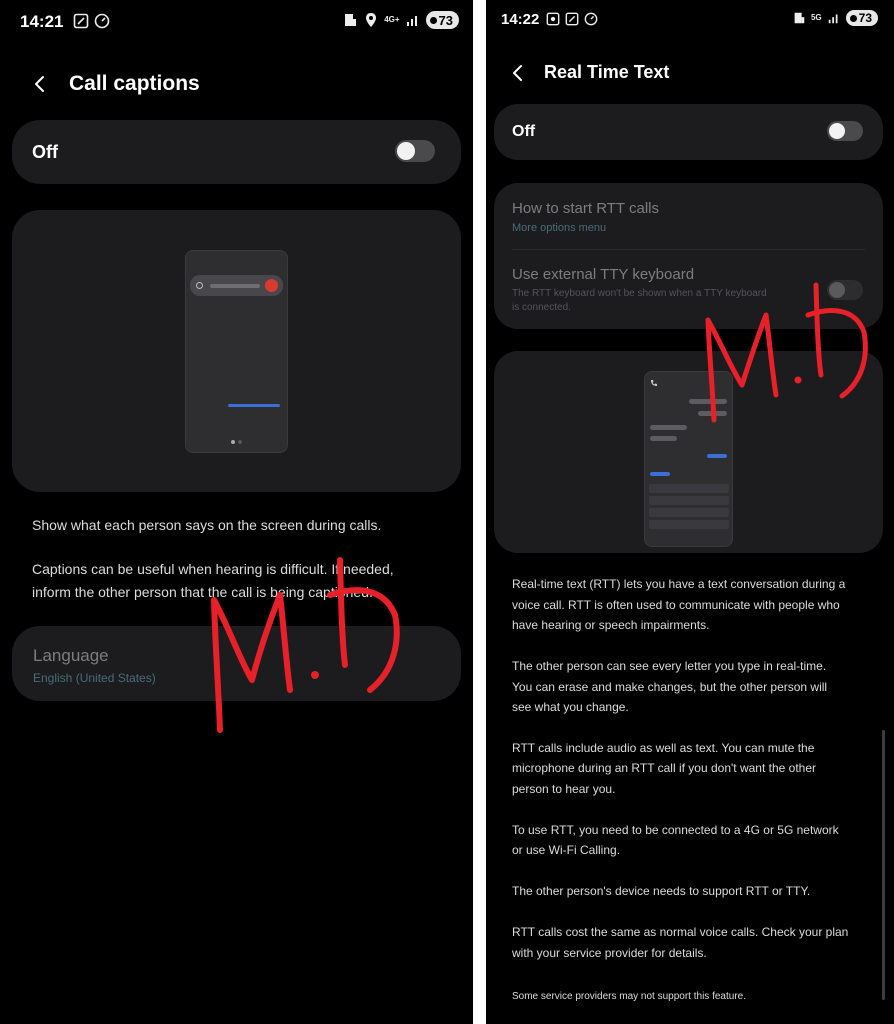 The image size is (894, 1024). What do you see at coordinates (236, 285) in the screenshot?
I see `caption-bar` at bounding box center [236, 285].